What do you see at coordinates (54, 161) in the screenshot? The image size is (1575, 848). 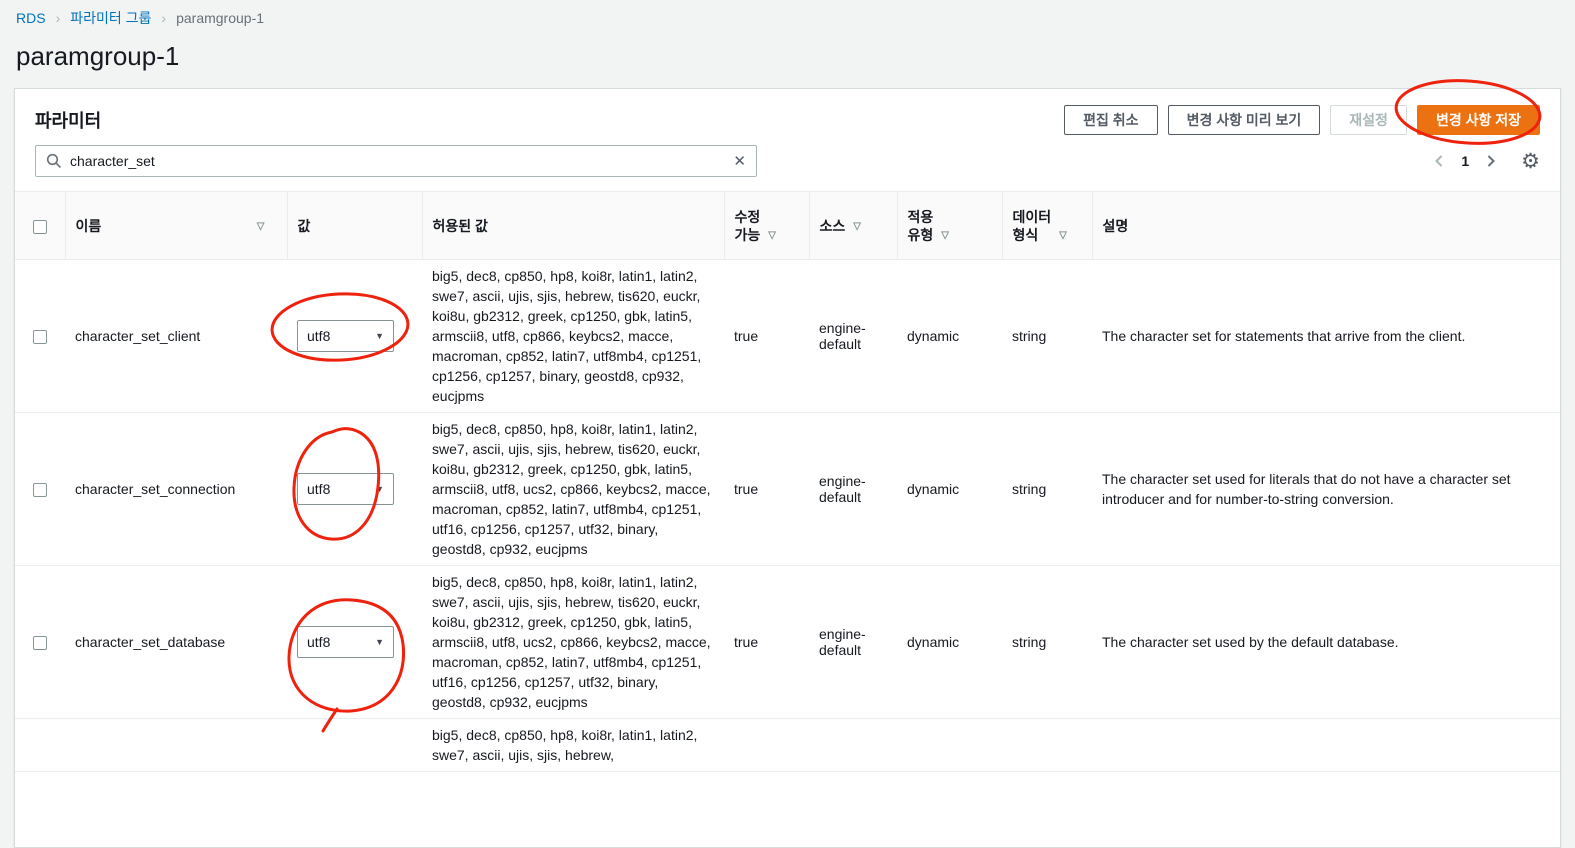 I see `search-icon` at bounding box center [54, 161].